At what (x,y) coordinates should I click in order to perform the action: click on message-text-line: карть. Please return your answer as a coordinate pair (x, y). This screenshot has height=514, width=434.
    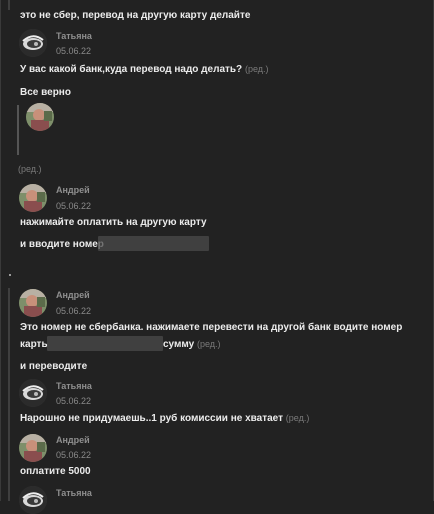
    Looking at the image, I should click on (34, 344).